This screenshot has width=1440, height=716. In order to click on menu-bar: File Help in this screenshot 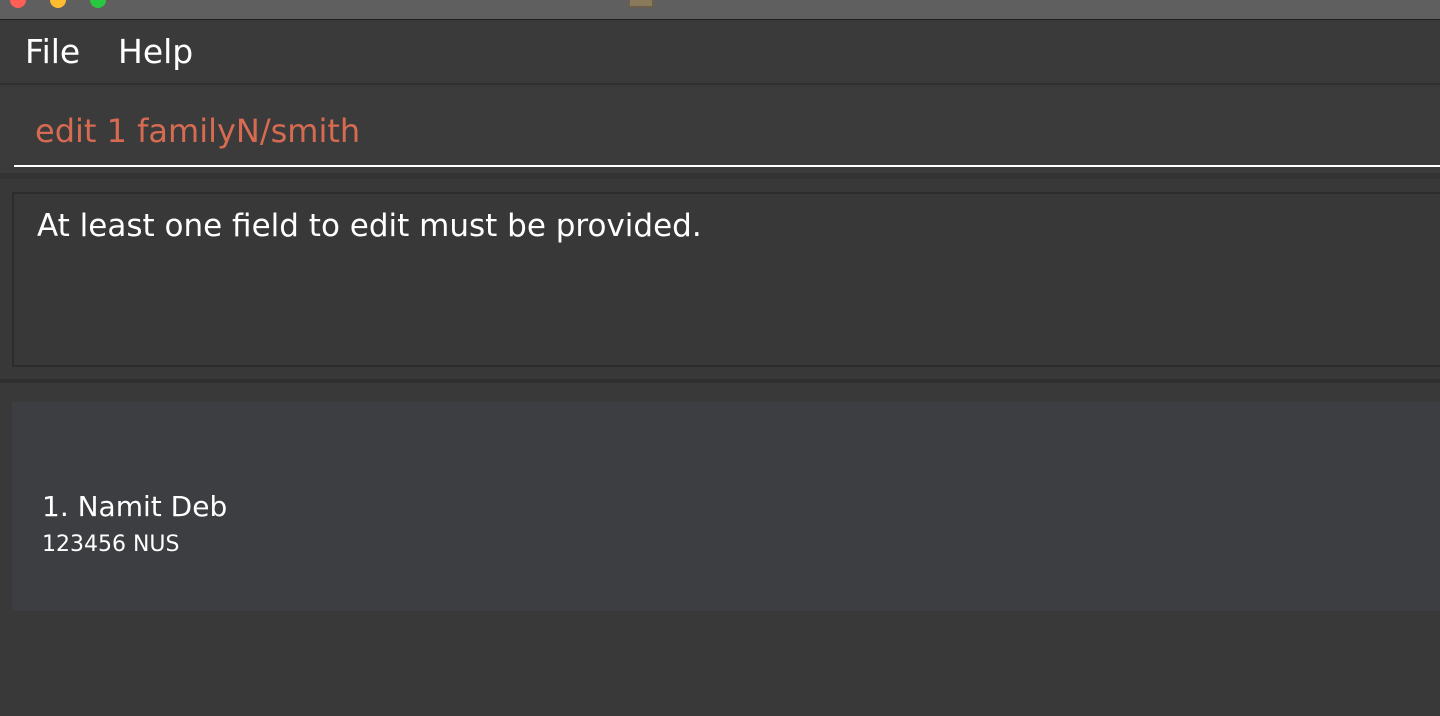, I will do `click(720, 53)`.